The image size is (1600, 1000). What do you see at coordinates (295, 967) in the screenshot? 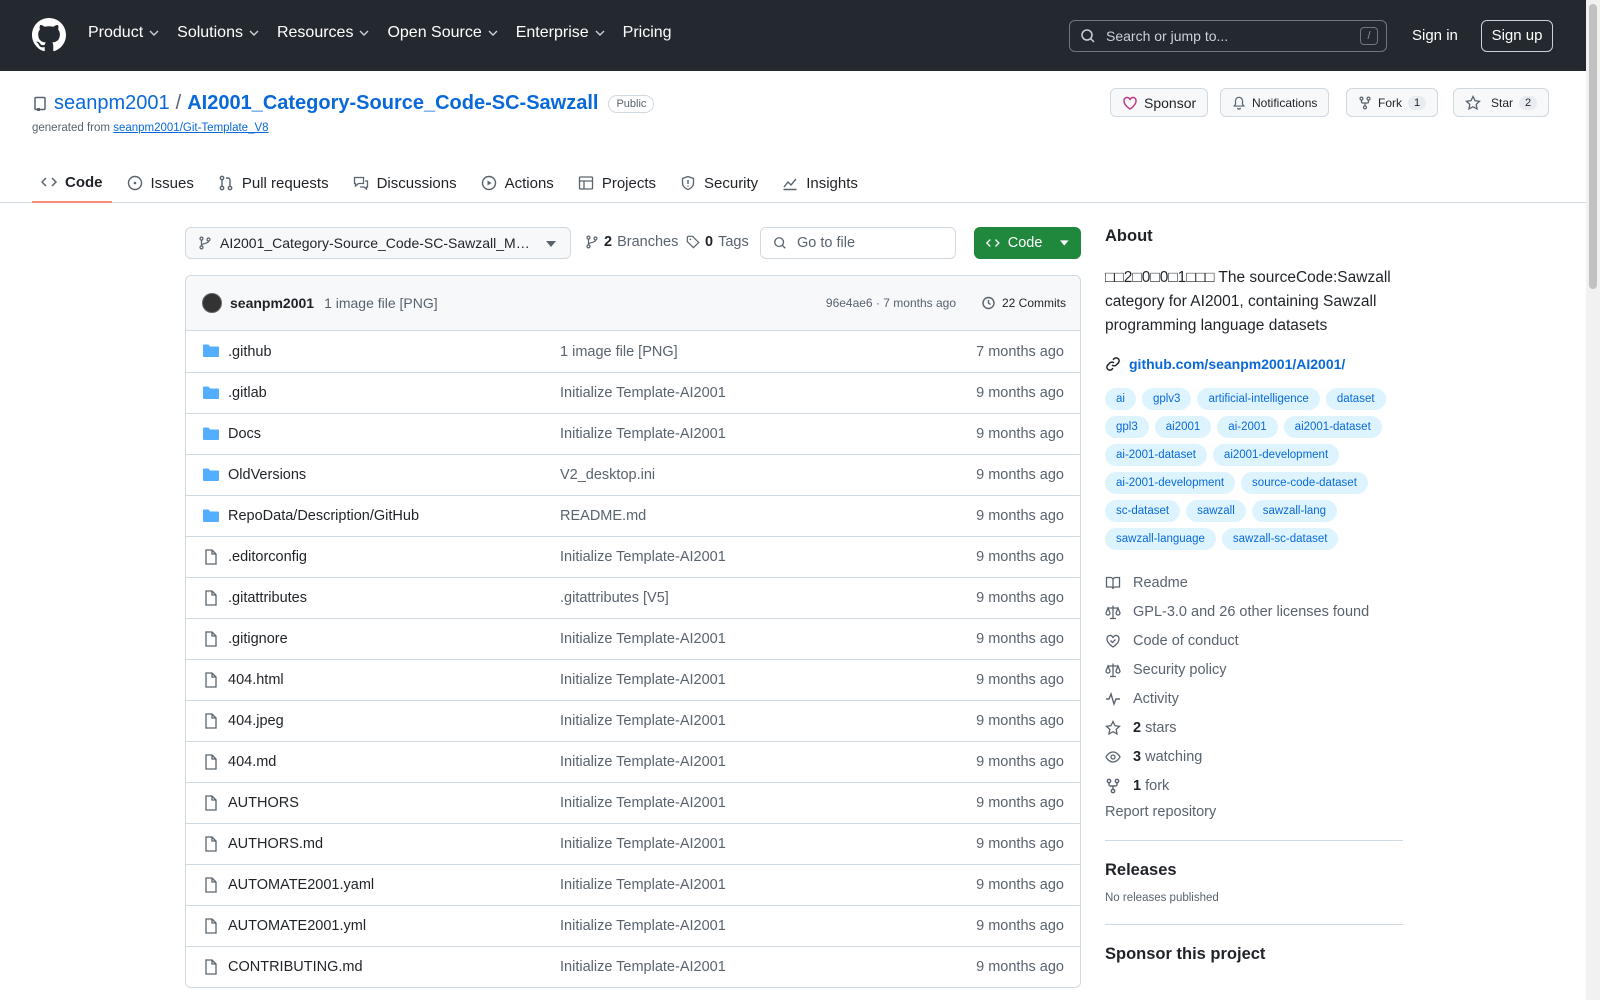
I see `file-name-link: CONTRIBUTING.md` at bounding box center [295, 967].